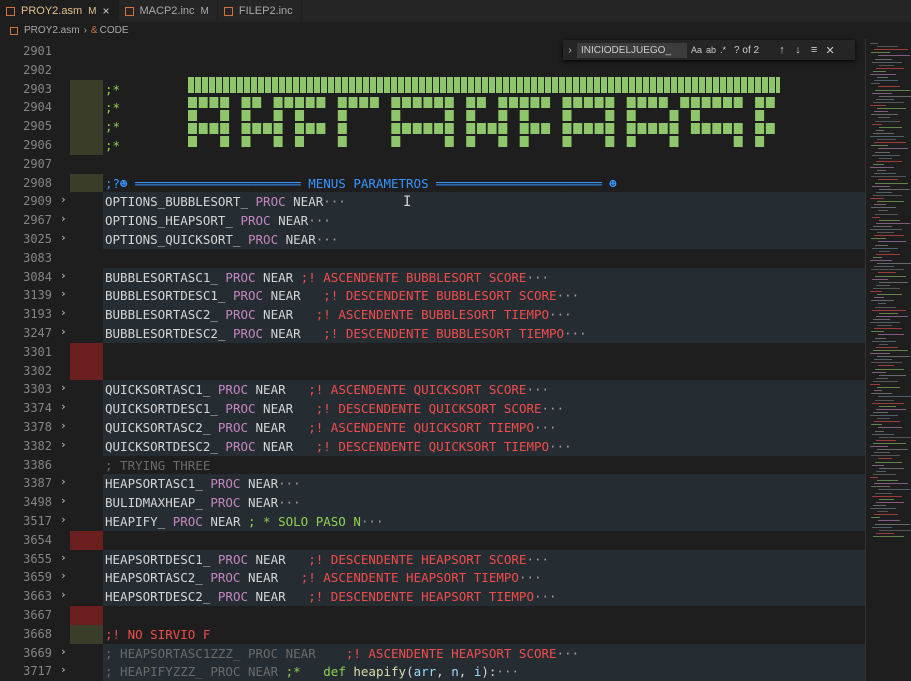 This screenshot has width=911, height=681. Describe the element at coordinates (260, 11) in the screenshot. I see `tab-2: FILEP2.inc` at that location.